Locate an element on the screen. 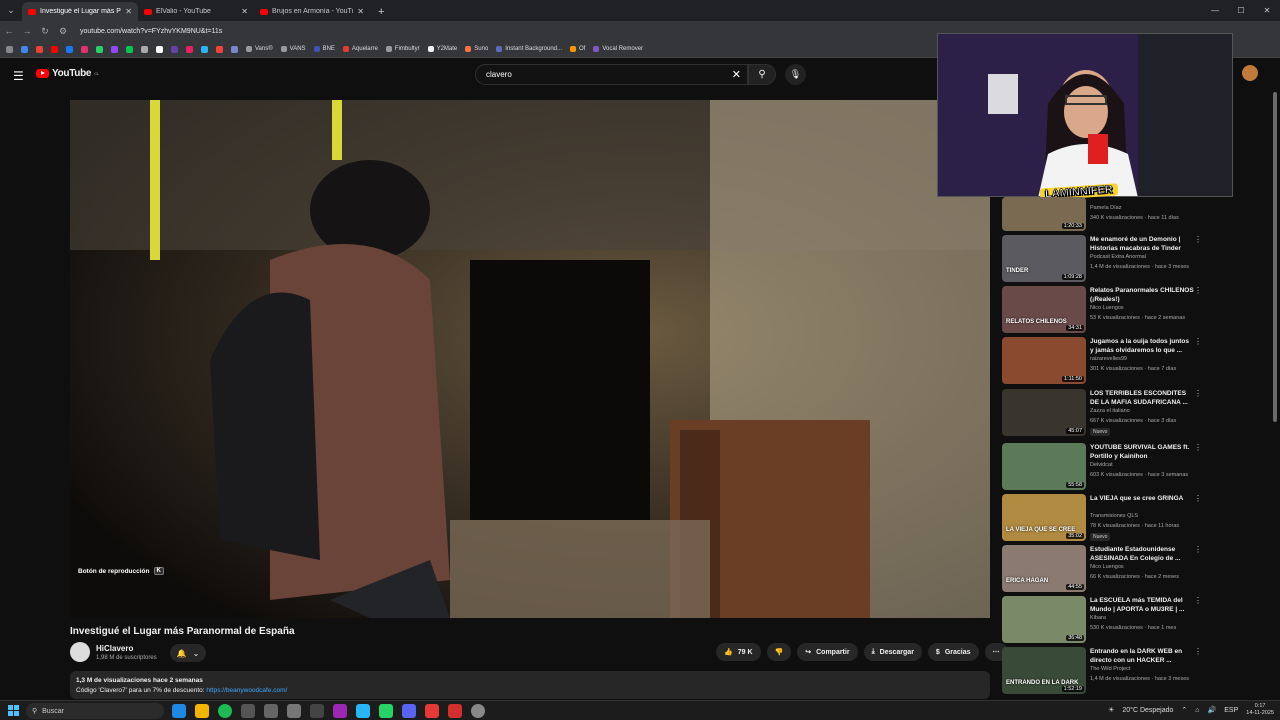  copilot-icon is located at coordinates (179, 711).